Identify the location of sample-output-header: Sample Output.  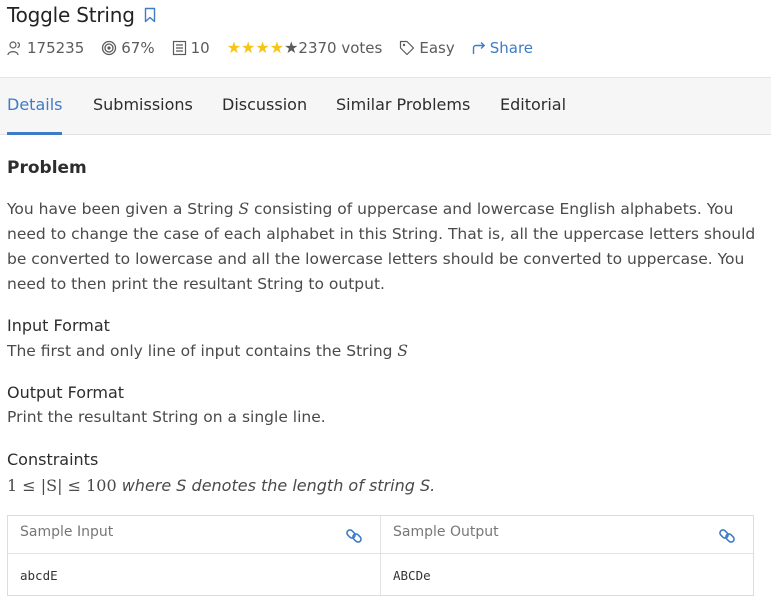
(567, 535).